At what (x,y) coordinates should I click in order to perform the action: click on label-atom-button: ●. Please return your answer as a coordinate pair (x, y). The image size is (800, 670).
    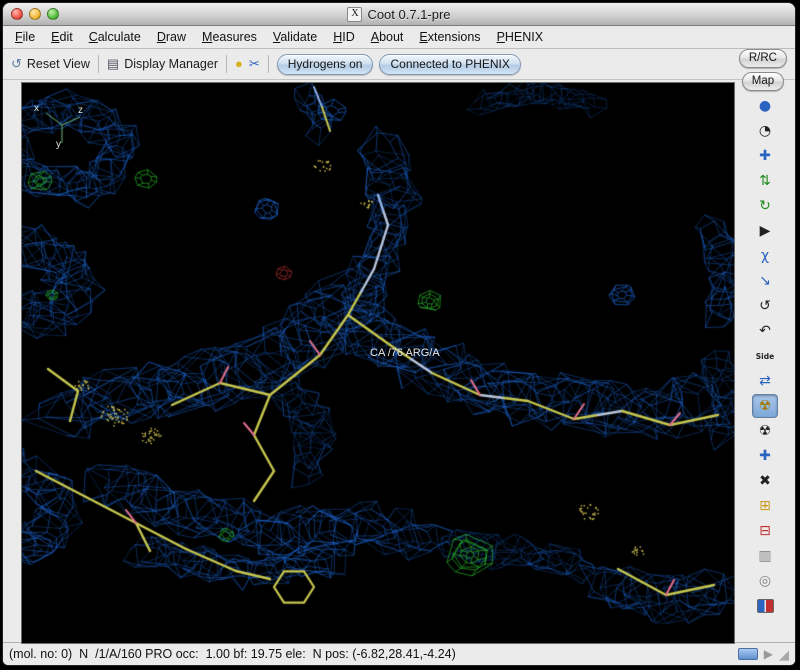
    Looking at the image, I should click on (239, 64).